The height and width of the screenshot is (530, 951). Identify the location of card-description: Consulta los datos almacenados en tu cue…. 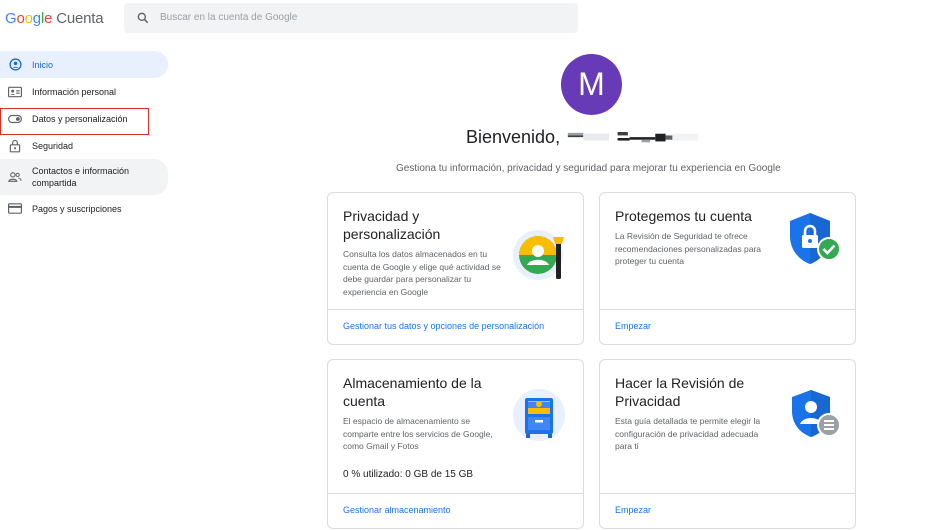
(422, 273).